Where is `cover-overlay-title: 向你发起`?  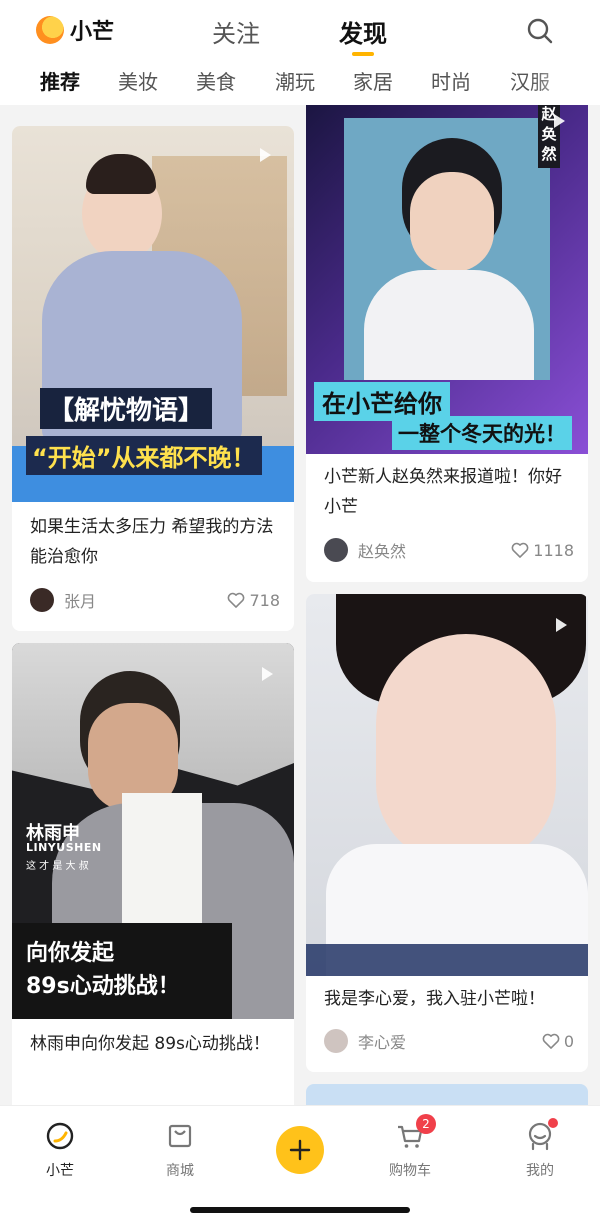 cover-overlay-title: 向你发起 is located at coordinates (70, 953).